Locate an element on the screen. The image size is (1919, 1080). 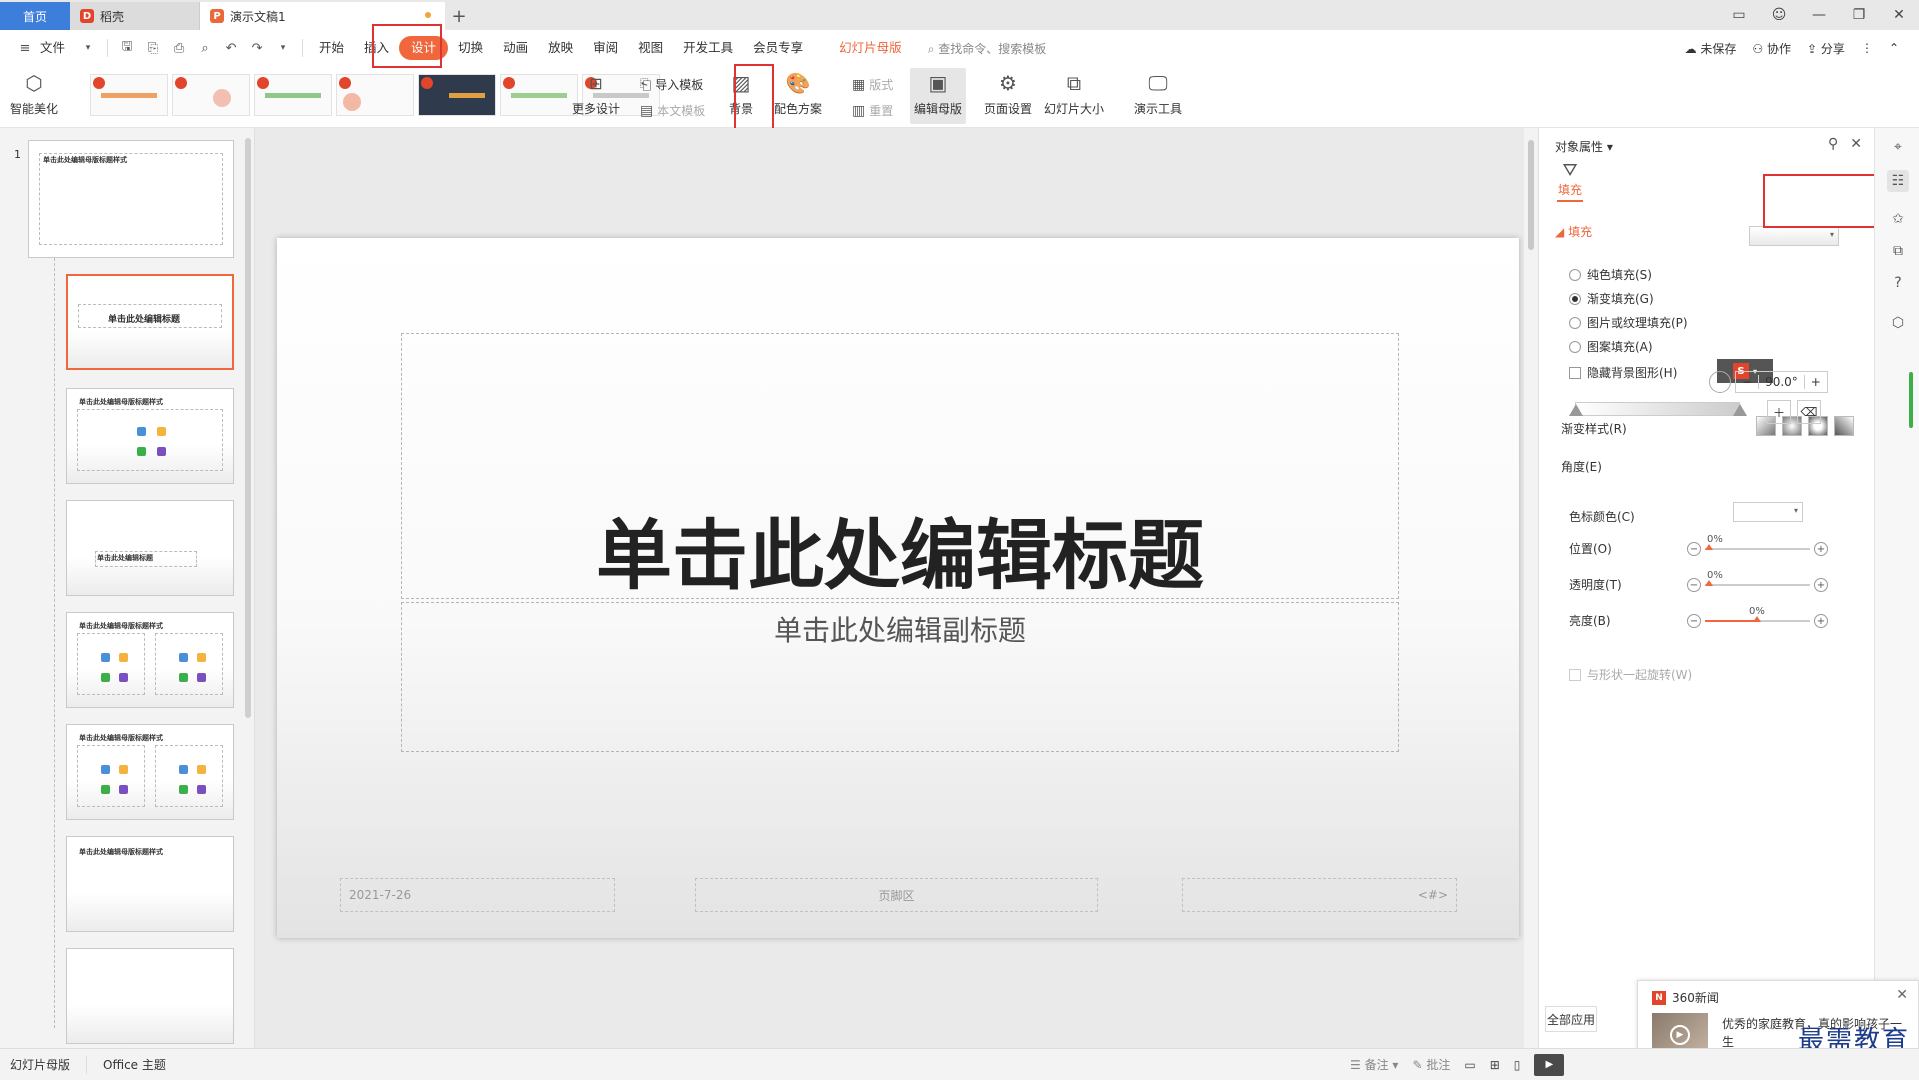
slide-title: 单击此处编辑标题 is located at coordinates (900, 549).